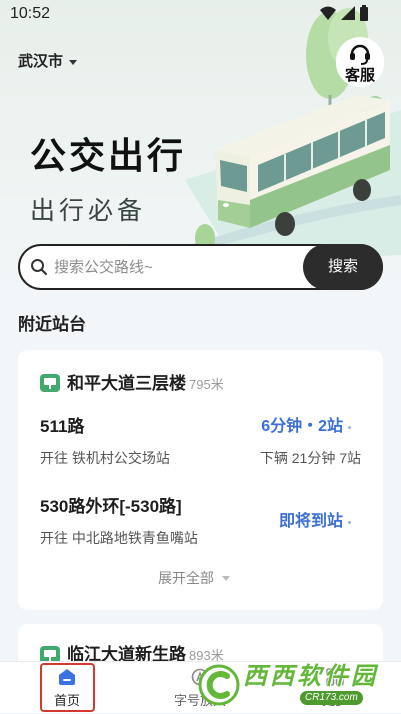 The image size is (401, 714). I want to click on station-header: 和平大道三层楼 795米, so click(145, 384).